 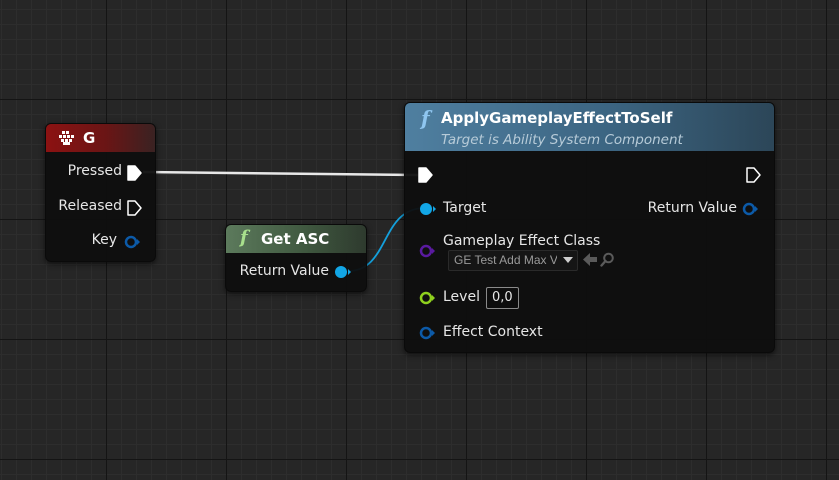 I want to click on object-pin-target, so click(x=428, y=209).